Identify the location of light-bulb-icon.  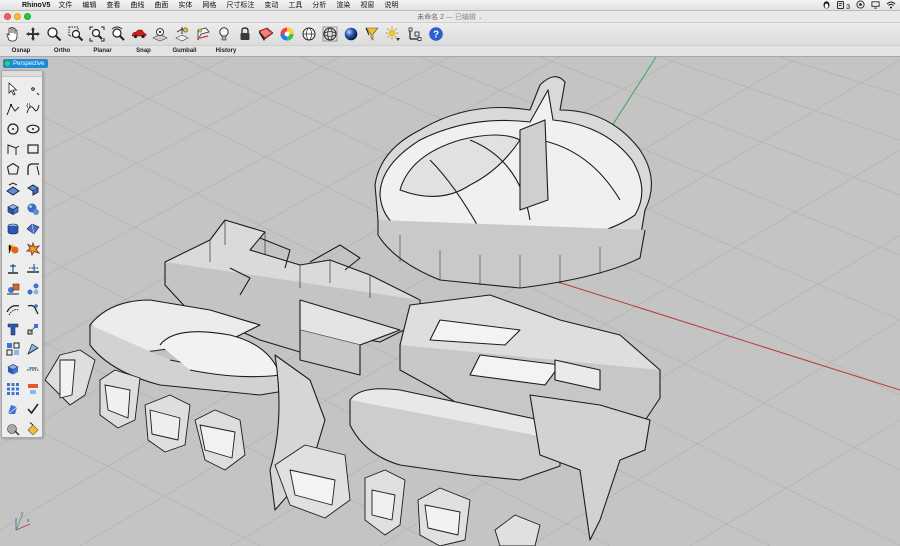
(224, 34).